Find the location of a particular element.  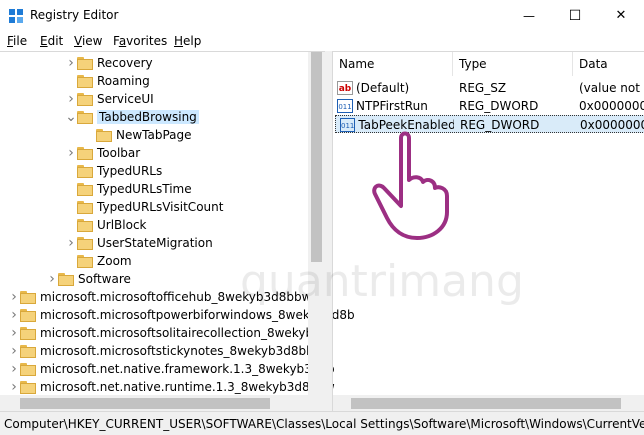

value-row: 011NTPFirstRun REG_DWORD 0x00000001 is located at coordinates (488, 106).